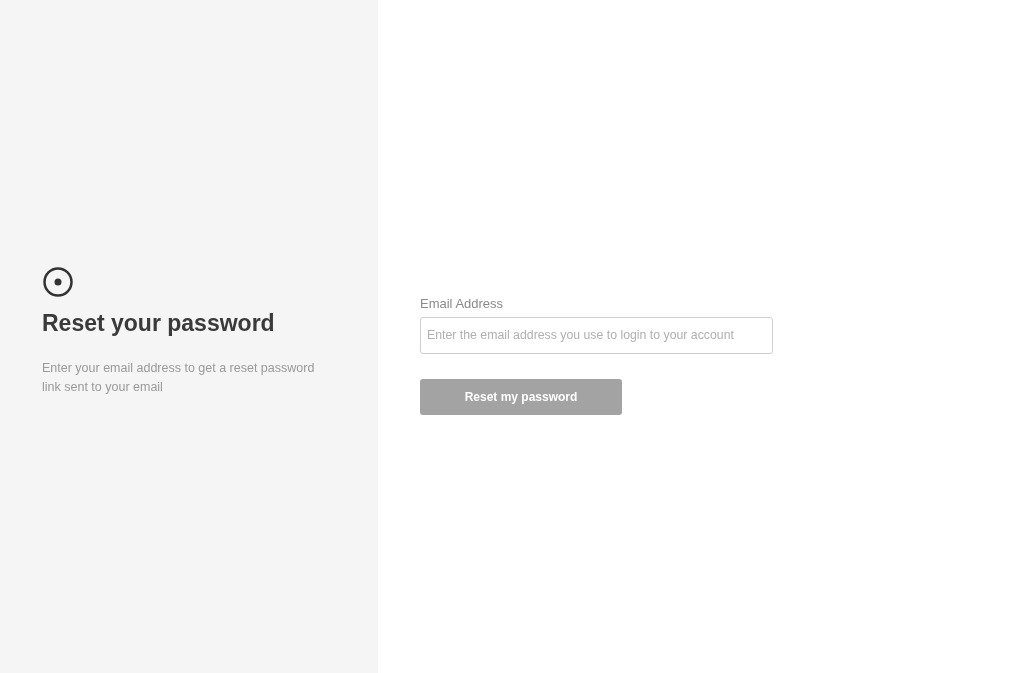 This screenshot has height=673, width=1024. I want to click on email-label: Email Address, so click(462, 303).